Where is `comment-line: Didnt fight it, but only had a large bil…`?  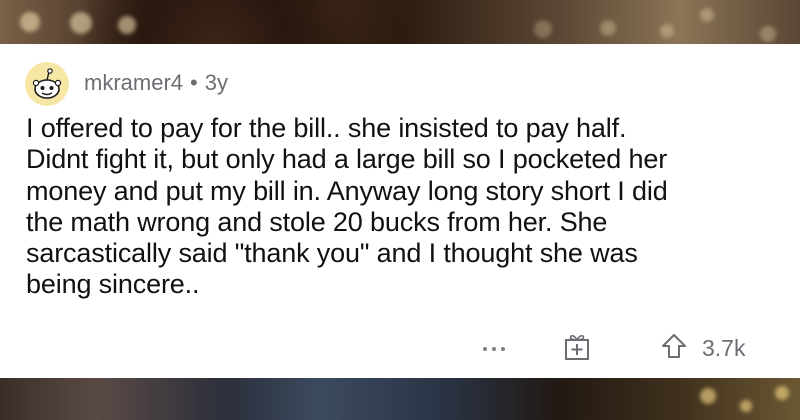 comment-line: Didnt fight it, but only had a large bil… is located at coordinates (347, 159).